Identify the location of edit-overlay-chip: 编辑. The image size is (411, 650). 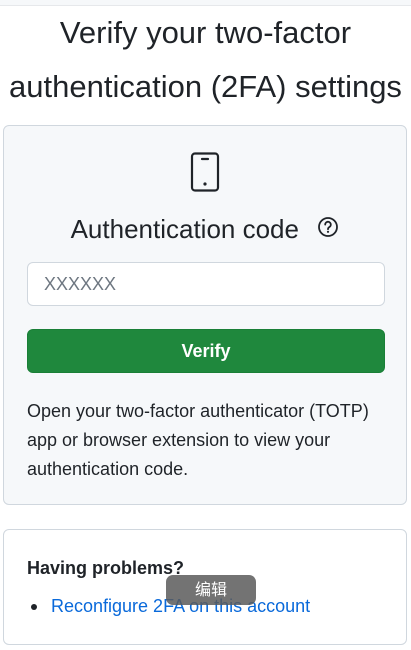
(211, 590).